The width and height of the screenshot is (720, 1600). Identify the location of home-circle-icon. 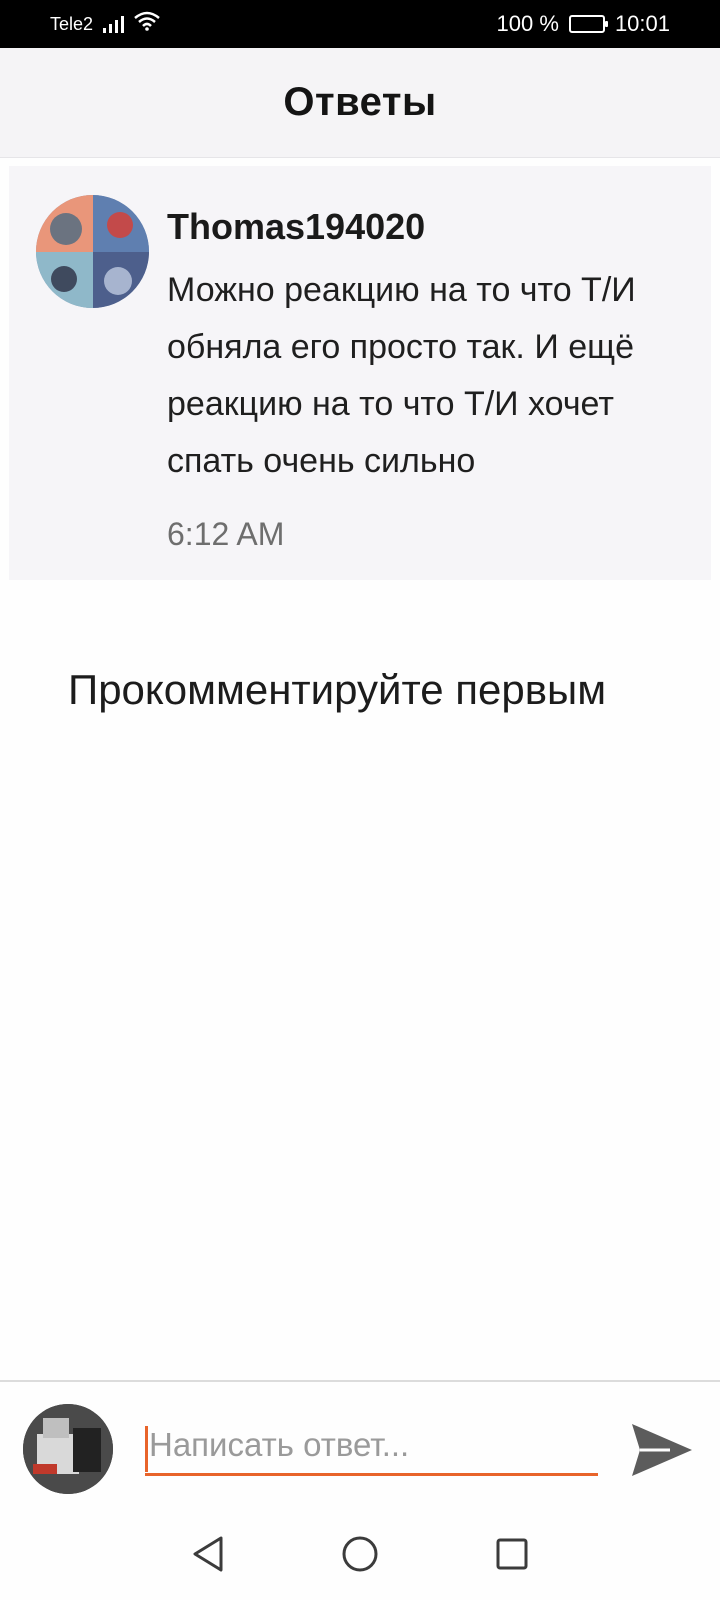
(360, 1554).